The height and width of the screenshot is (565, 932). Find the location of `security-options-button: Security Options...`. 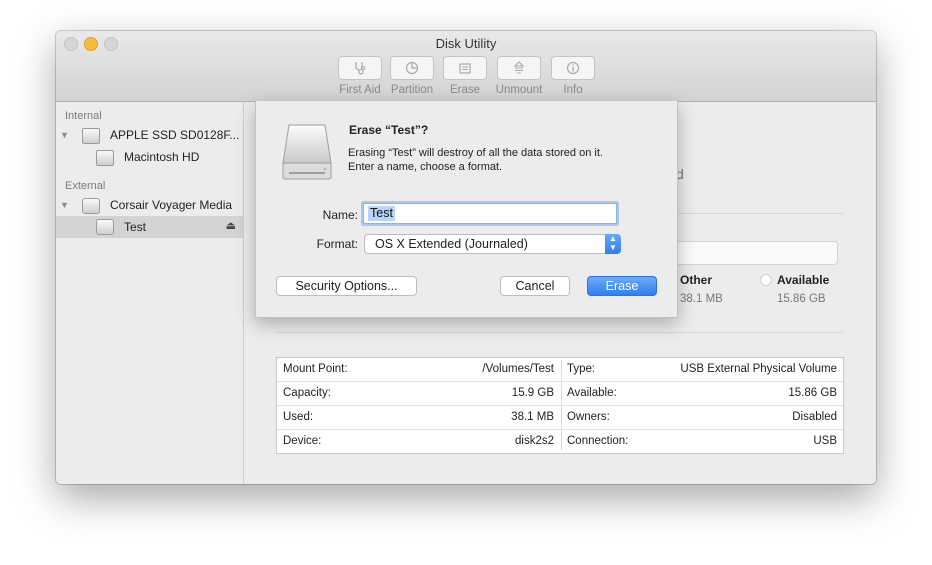

security-options-button: Security Options... is located at coordinates (346, 286).